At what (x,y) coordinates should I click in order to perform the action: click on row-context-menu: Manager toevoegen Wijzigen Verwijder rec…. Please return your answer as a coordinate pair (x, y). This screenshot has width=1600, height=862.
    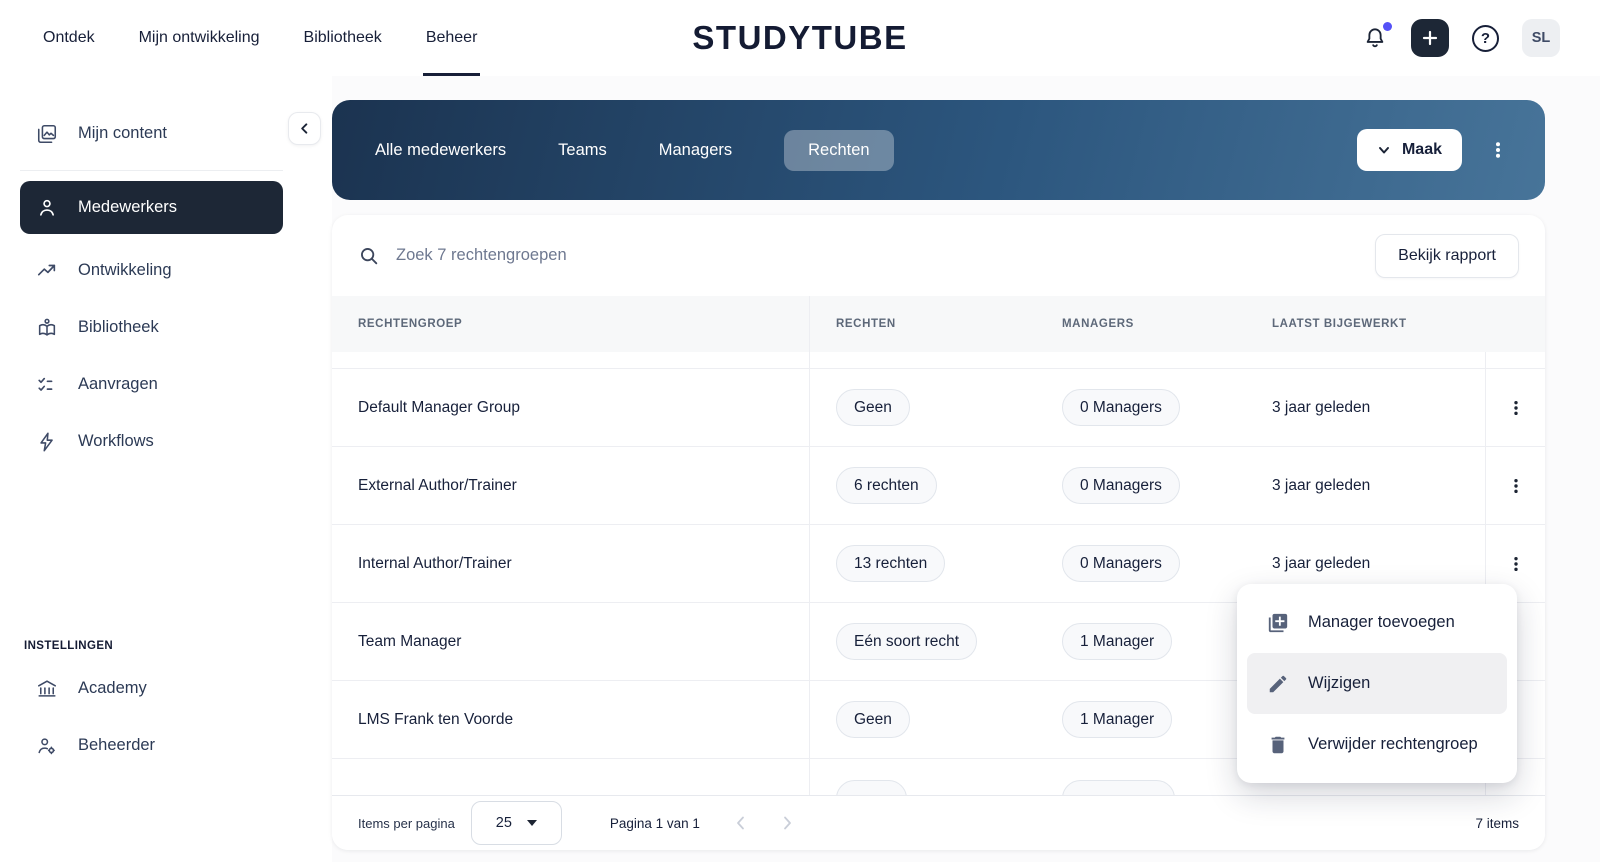
    Looking at the image, I should click on (1377, 683).